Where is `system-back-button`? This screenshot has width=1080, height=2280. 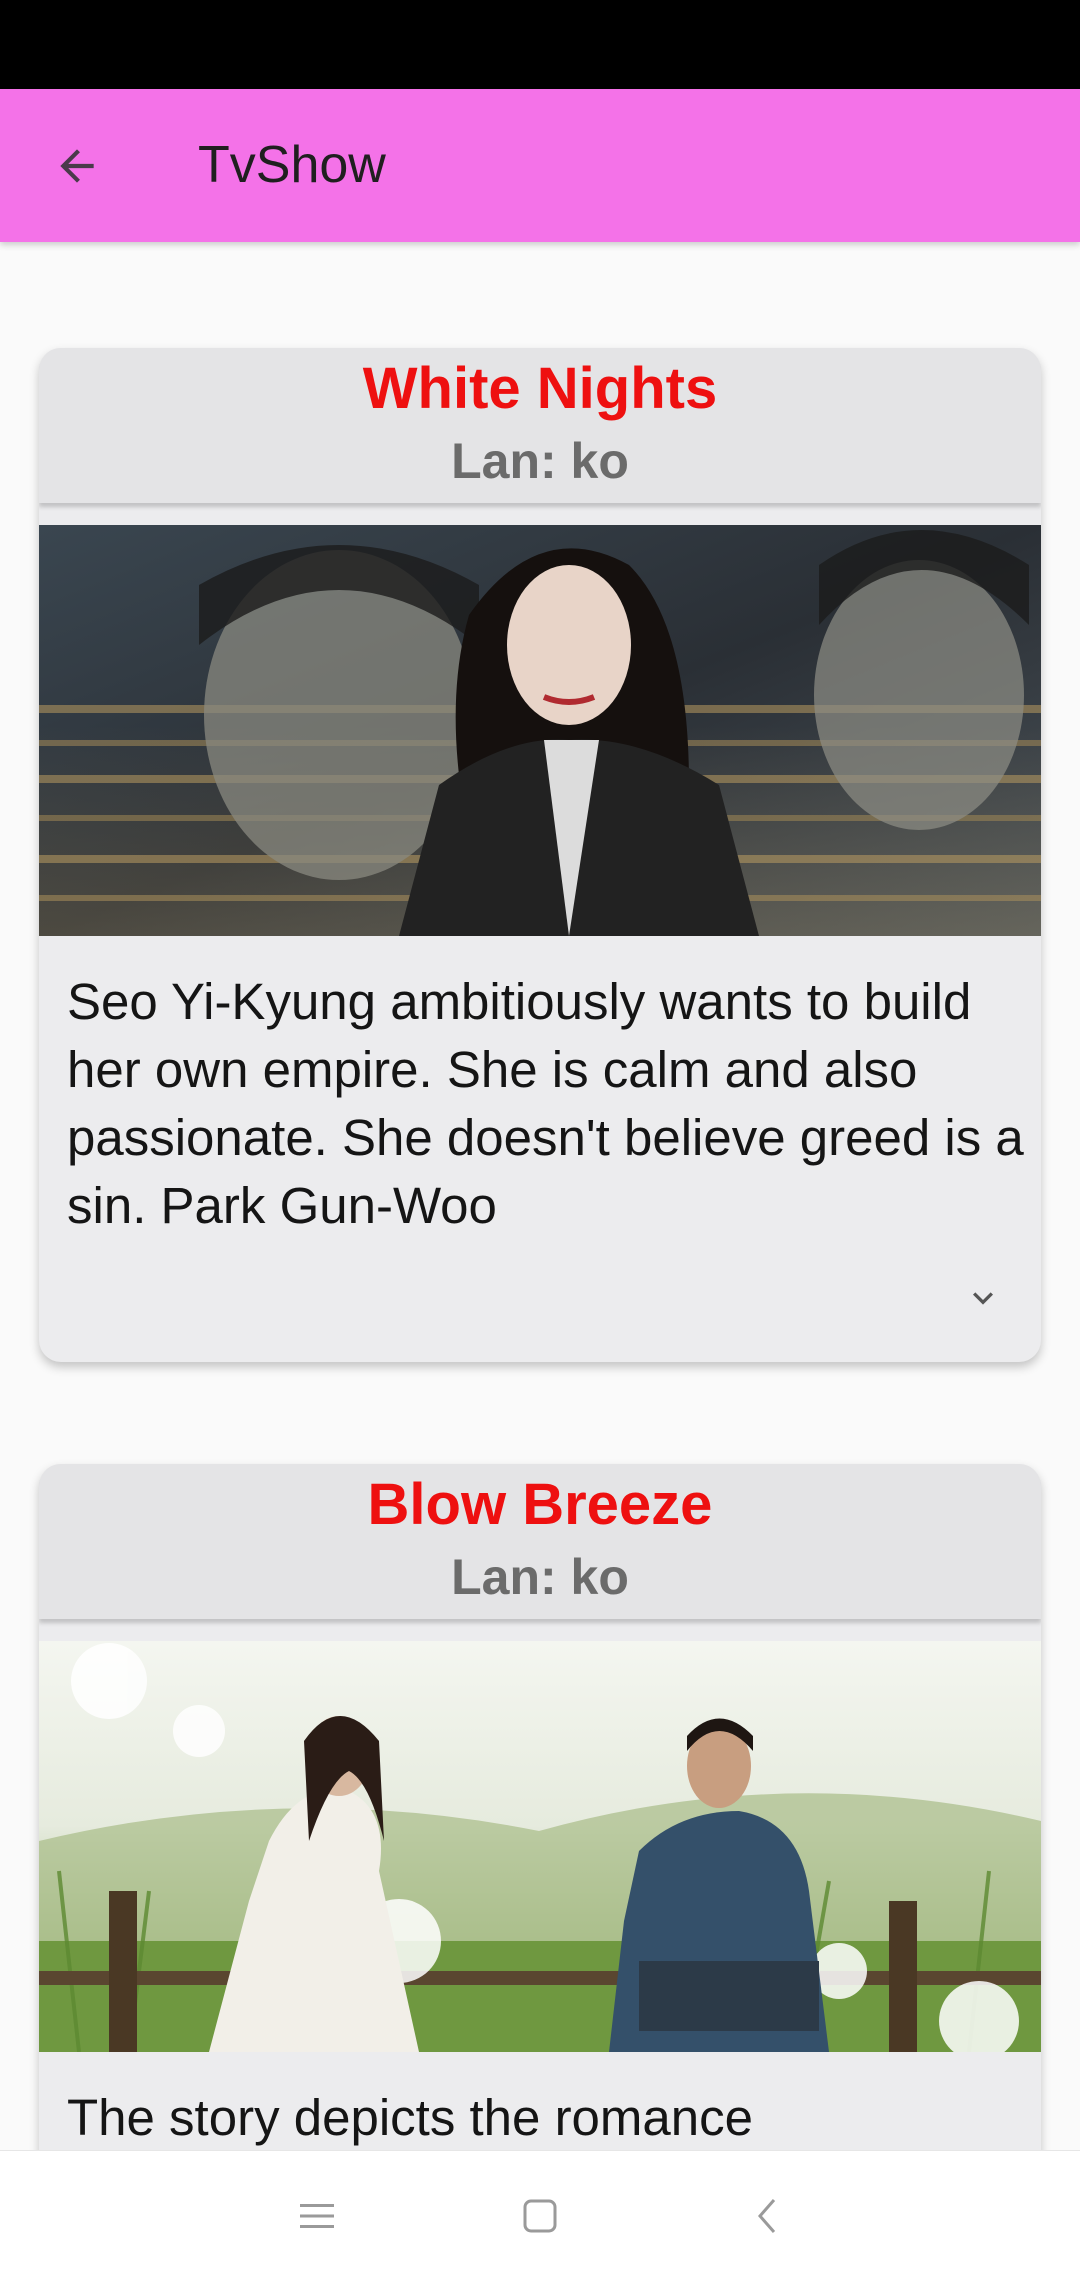
system-back-button is located at coordinates (767, 2216).